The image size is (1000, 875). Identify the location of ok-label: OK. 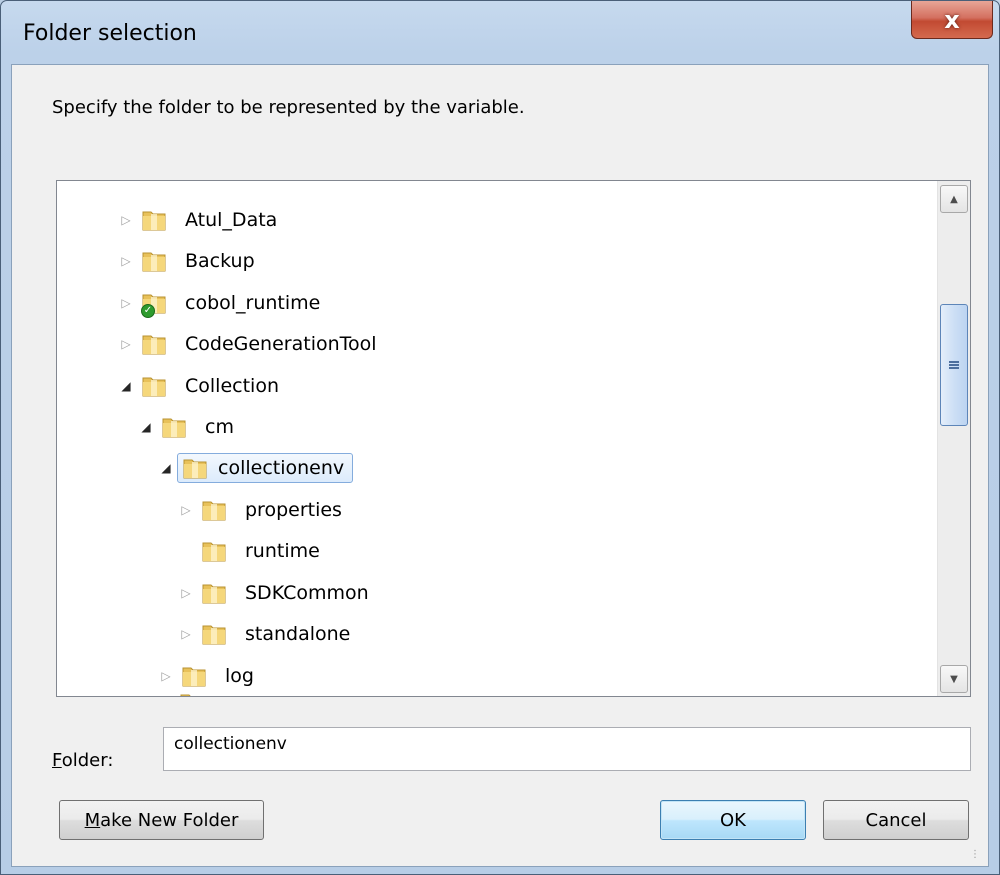
(733, 820).